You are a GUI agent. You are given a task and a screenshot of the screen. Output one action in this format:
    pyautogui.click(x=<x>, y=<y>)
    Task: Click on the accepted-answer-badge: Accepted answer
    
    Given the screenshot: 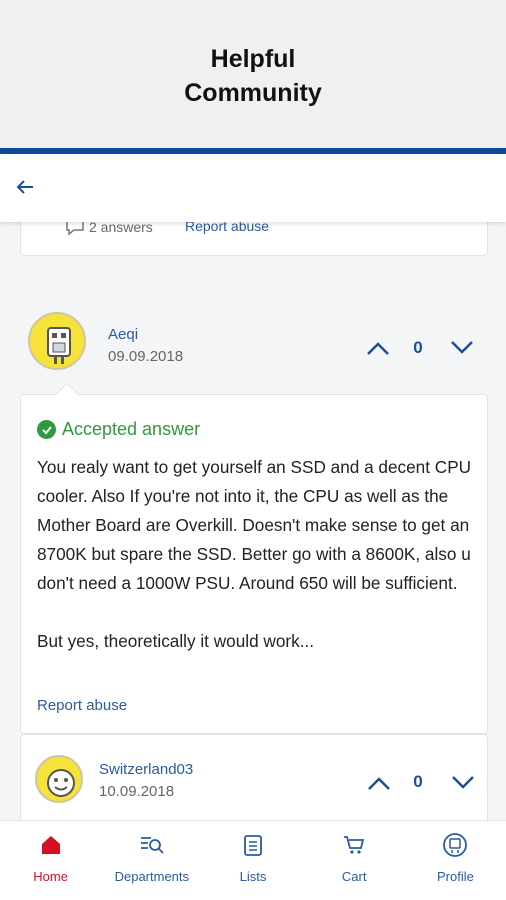 What is the action you would take?
    pyautogui.click(x=118, y=429)
    